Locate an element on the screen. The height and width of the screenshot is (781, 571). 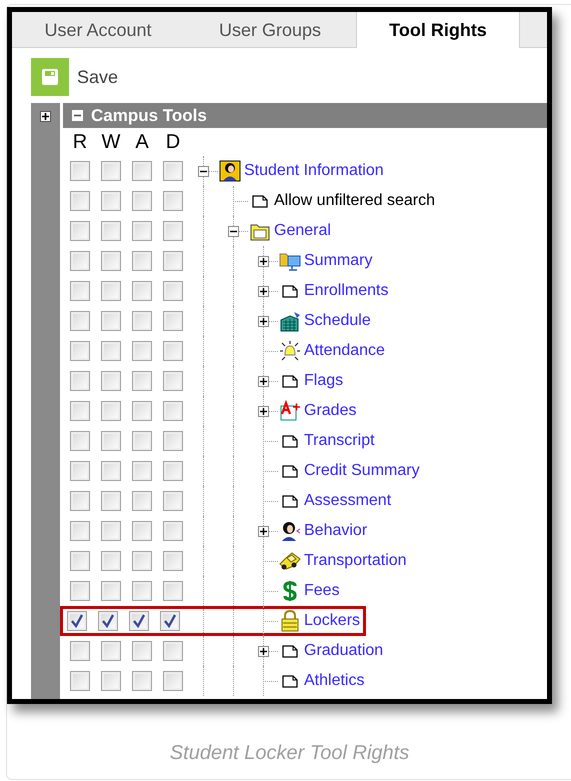
tool-link: Transcript is located at coordinates (339, 441).